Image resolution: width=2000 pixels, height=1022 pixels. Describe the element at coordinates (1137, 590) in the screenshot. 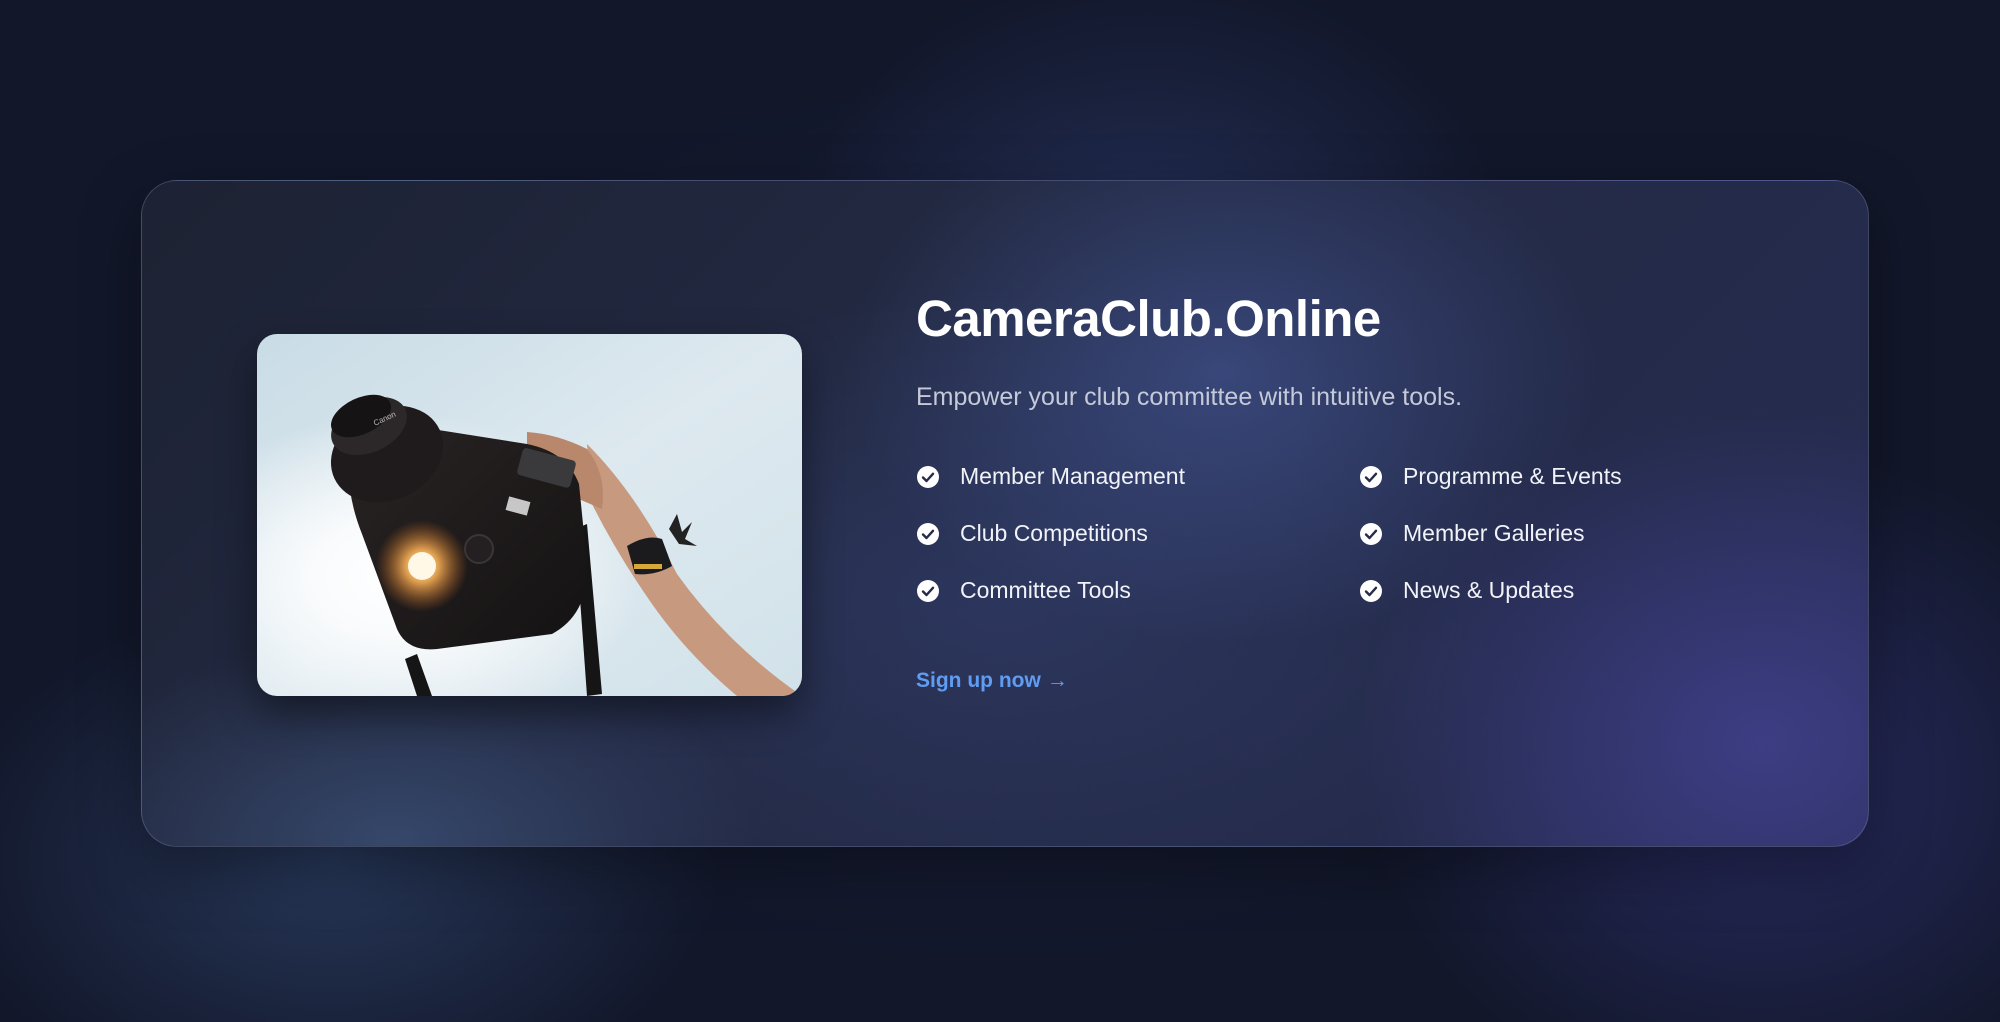

I see `feature-item-committee-tools: Committee Tools` at that location.